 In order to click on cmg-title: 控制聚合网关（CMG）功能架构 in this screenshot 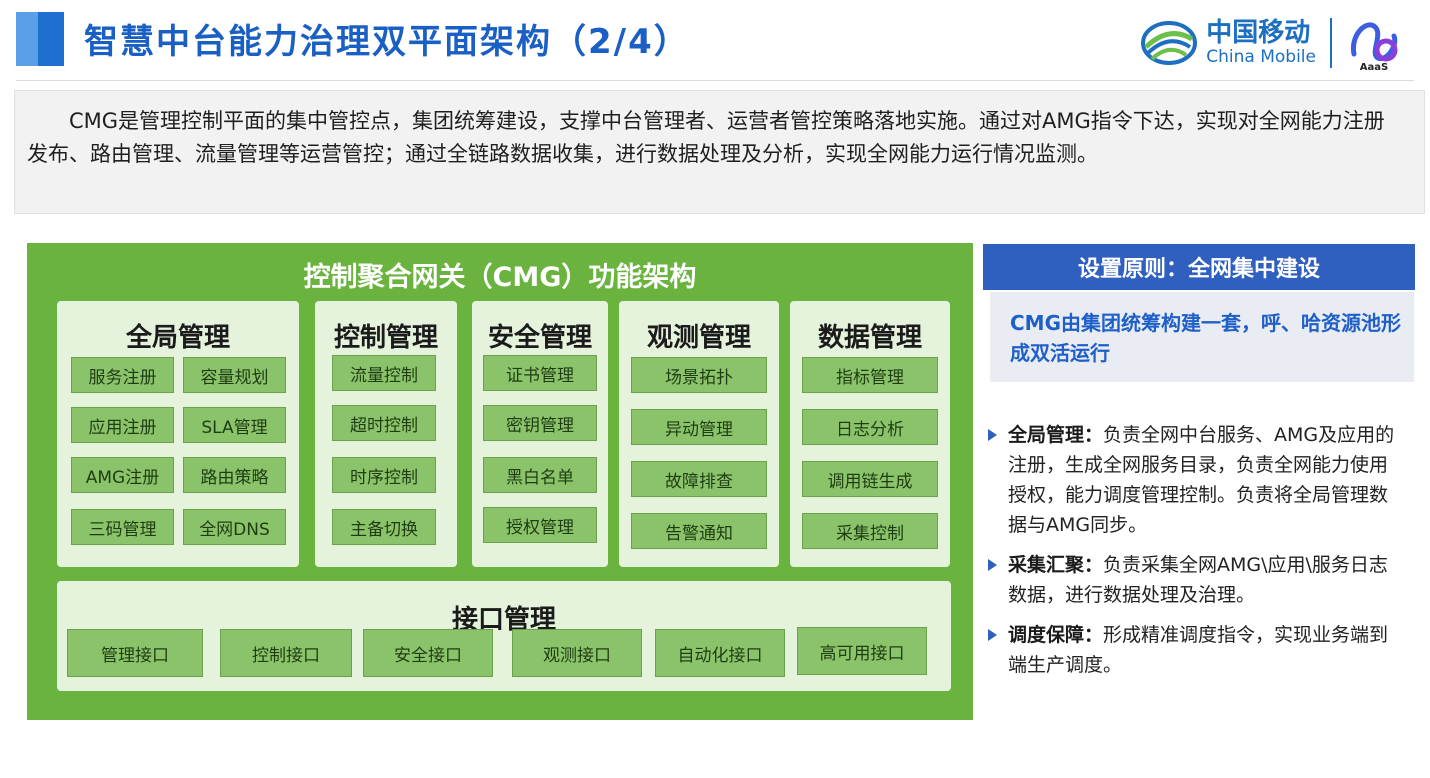, I will do `click(500, 277)`.